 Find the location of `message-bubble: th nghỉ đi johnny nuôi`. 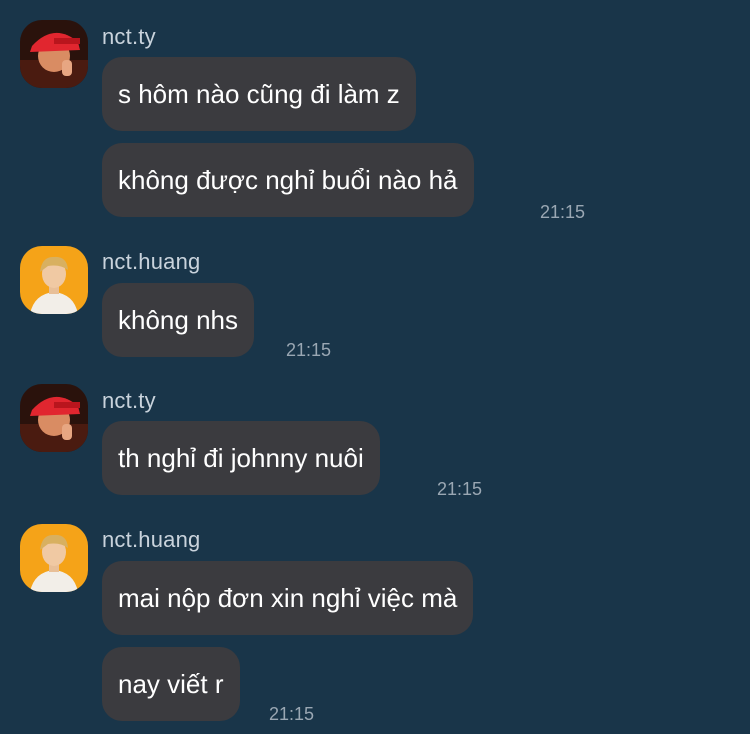

message-bubble: th nghỉ đi johnny nuôi is located at coordinates (241, 458).